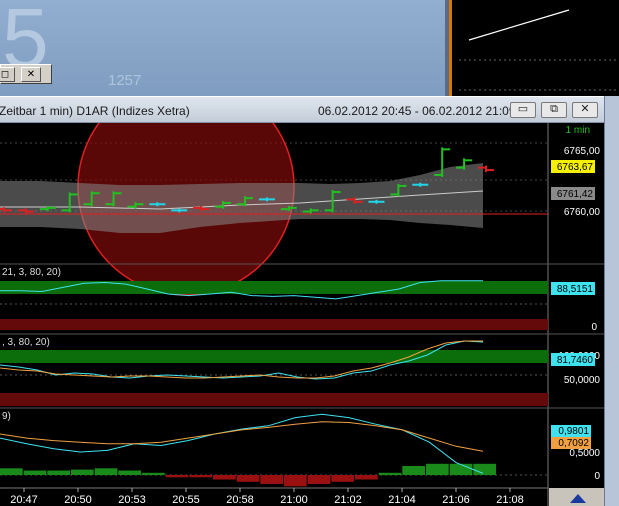 Image resolution: width=619 pixels, height=506 pixels. Describe the element at coordinates (582, 380) in the screenshot. I see `osc2-tick: 50,0000` at that location.